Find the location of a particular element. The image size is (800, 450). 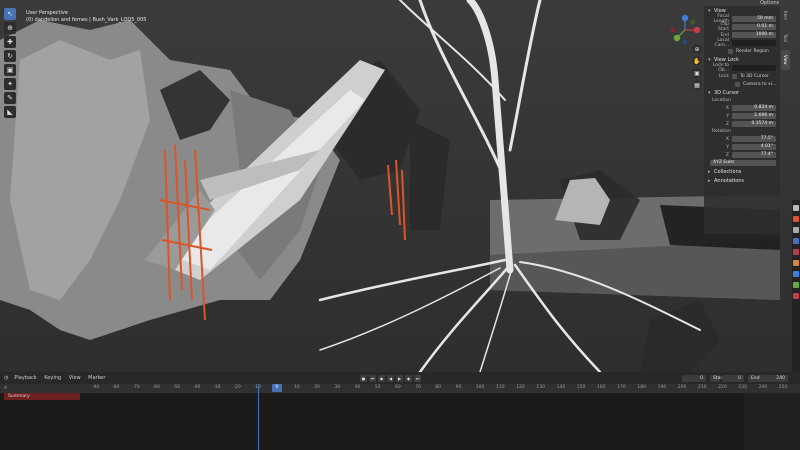

cursor-icon: ⊕ is located at coordinates (10, 28).